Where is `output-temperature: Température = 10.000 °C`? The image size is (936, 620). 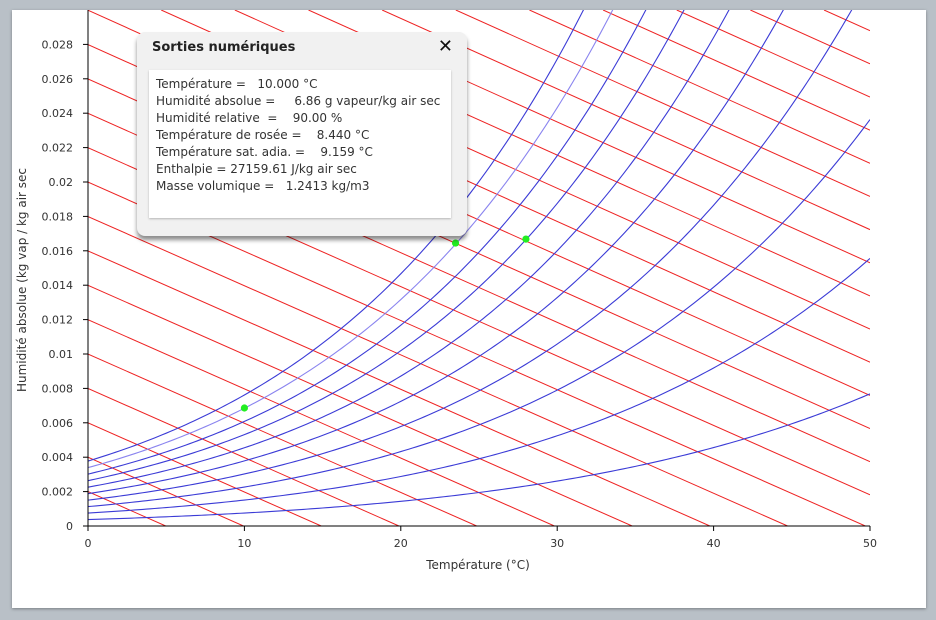
output-temperature: Température = 10.000 °C is located at coordinates (237, 84).